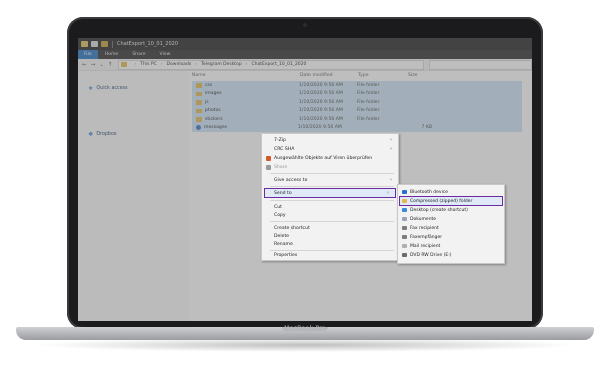 The height and width of the screenshot is (370, 610). What do you see at coordinates (441, 201) in the screenshot?
I see `menu-label: Compressed (zipped) folder` at bounding box center [441, 201].